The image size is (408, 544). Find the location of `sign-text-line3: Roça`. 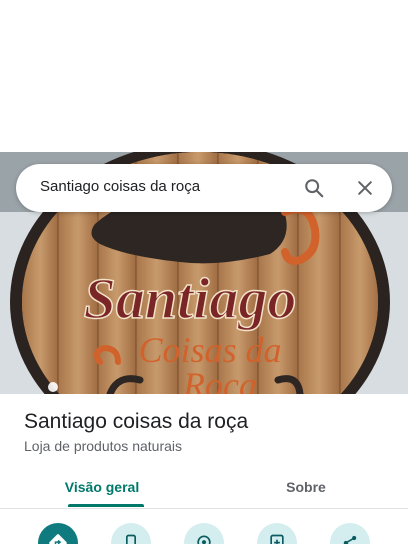

sign-text-line3: Roça is located at coordinates (219, 379).